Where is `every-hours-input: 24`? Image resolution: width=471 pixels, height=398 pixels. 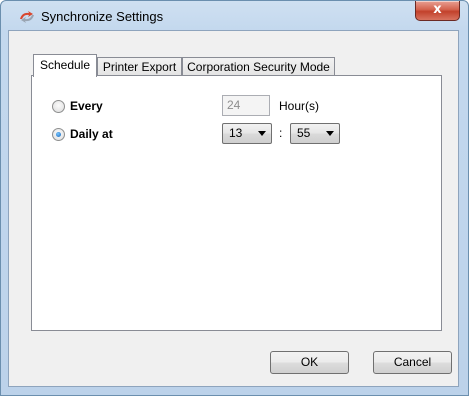 every-hours-input: 24 is located at coordinates (246, 105).